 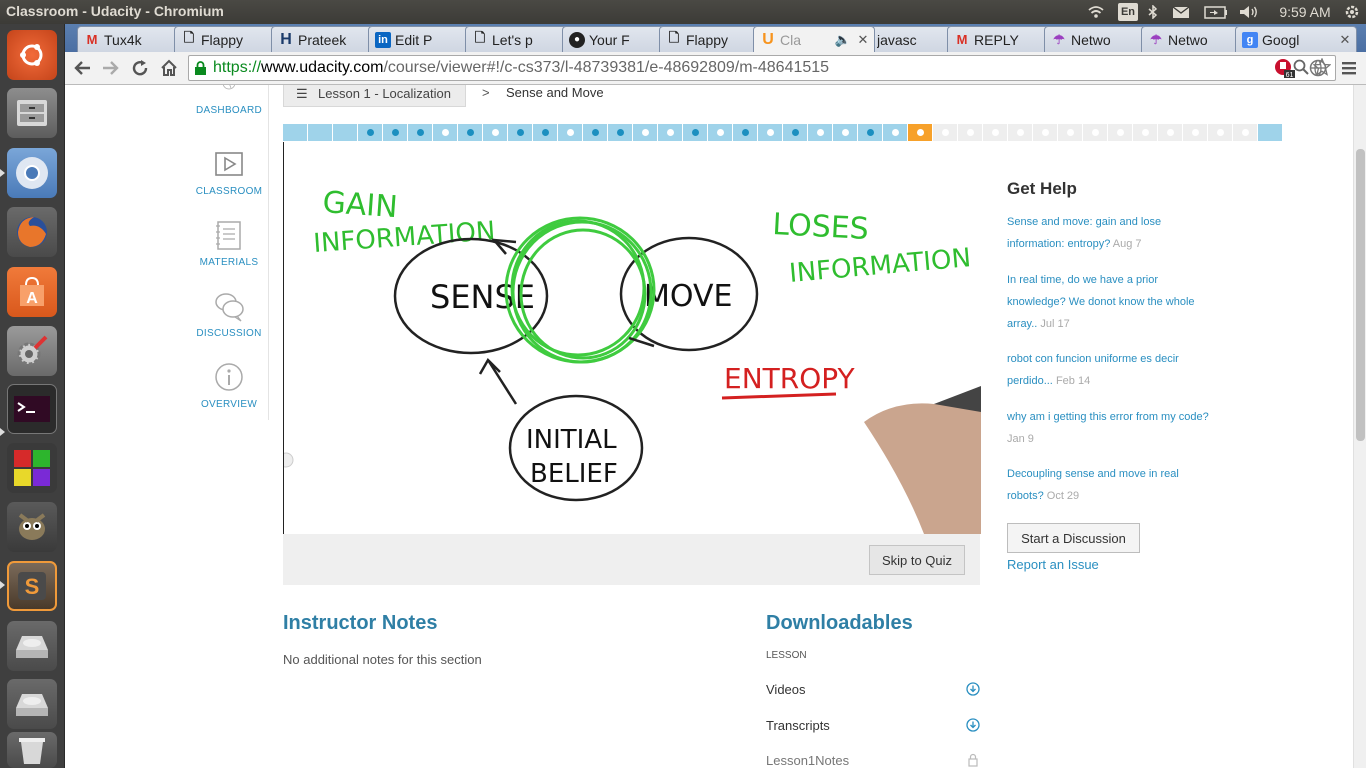 I want to click on browser-tab-active: U Cla 🔈 ✕, so click(x=814, y=39).